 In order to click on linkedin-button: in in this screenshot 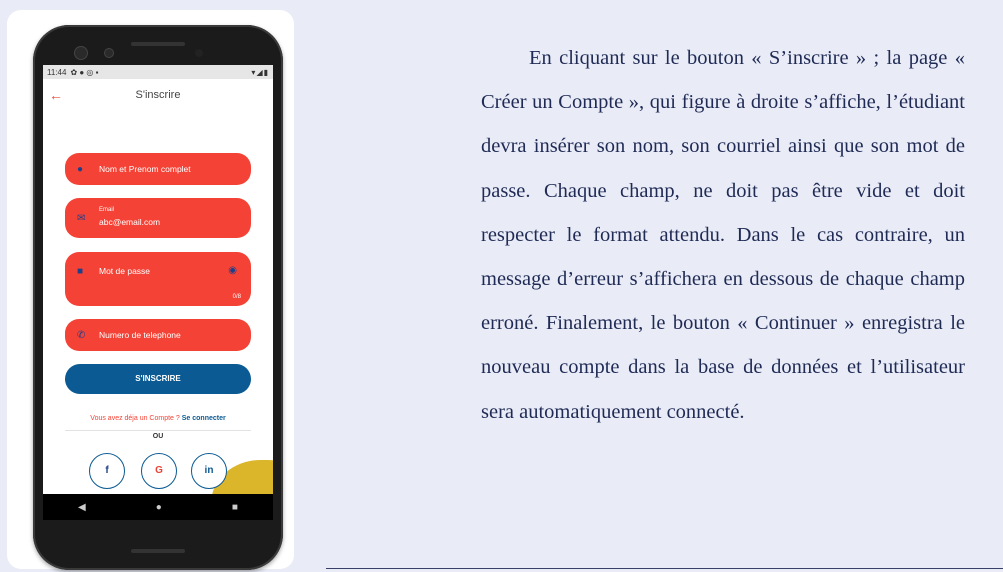, I will do `click(209, 471)`.